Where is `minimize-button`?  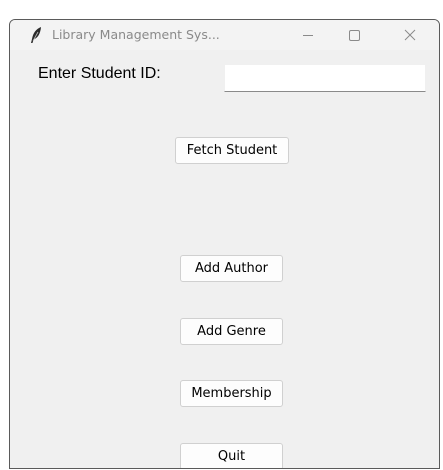 minimize-button is located at coordinates (308, 35).